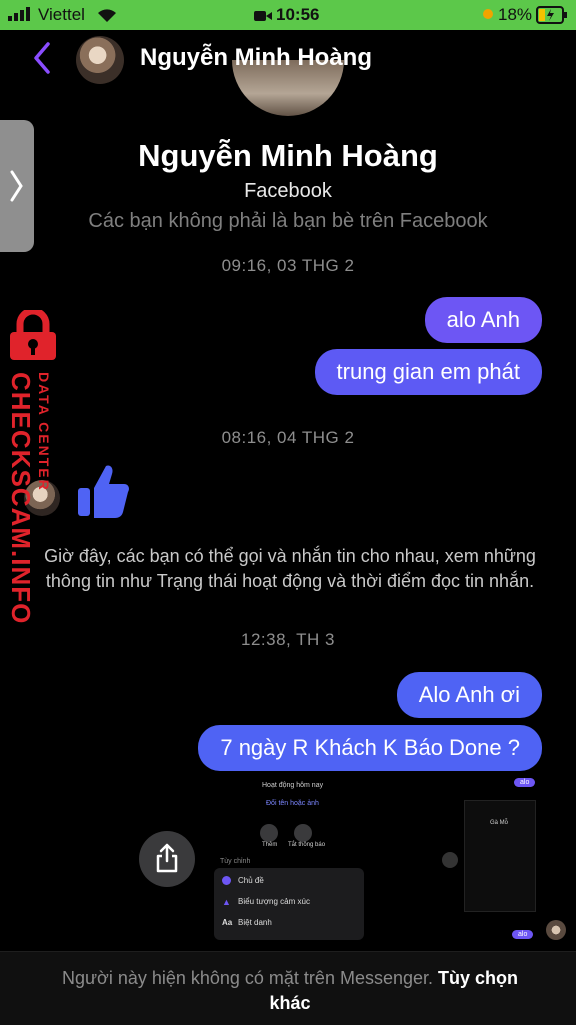 The image size is (576, 1025). Describe the element at coordinates (288, 265) in the screenshot. I see `timestamp: 09:16, 03 THG 2` at that location.